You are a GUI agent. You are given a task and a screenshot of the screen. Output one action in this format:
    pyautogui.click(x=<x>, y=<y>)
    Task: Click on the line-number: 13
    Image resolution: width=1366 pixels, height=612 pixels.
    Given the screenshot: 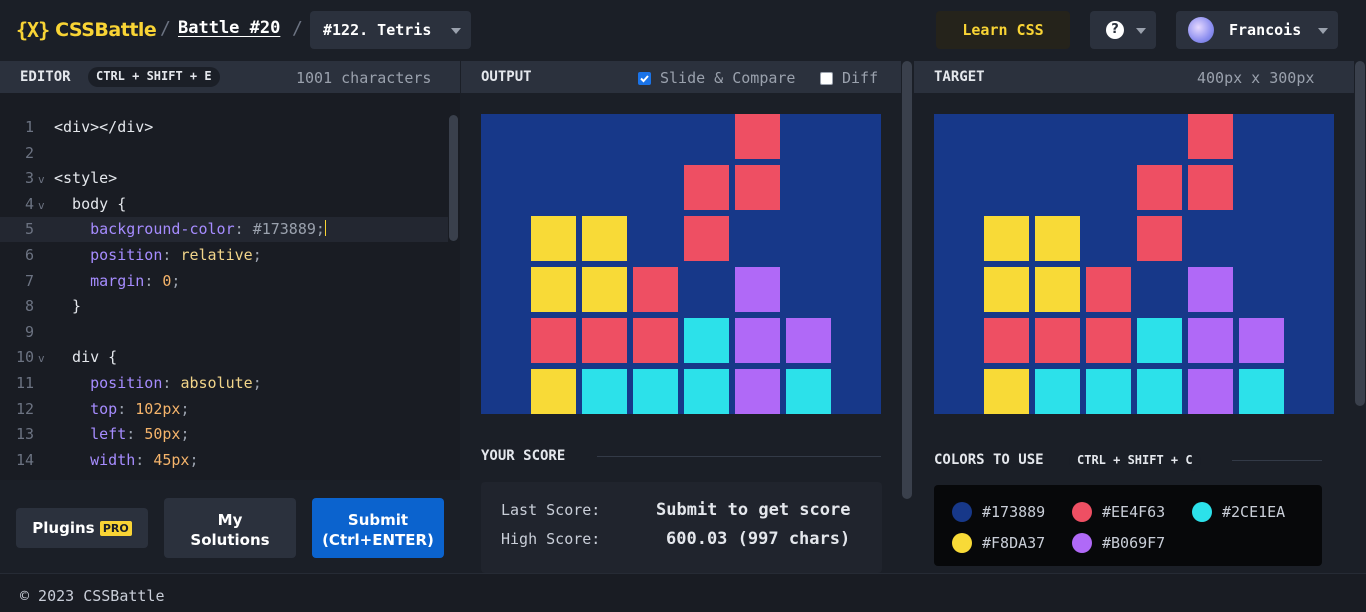 What is the action you would take?
    pyautogui.click(x=24, y=434)
    